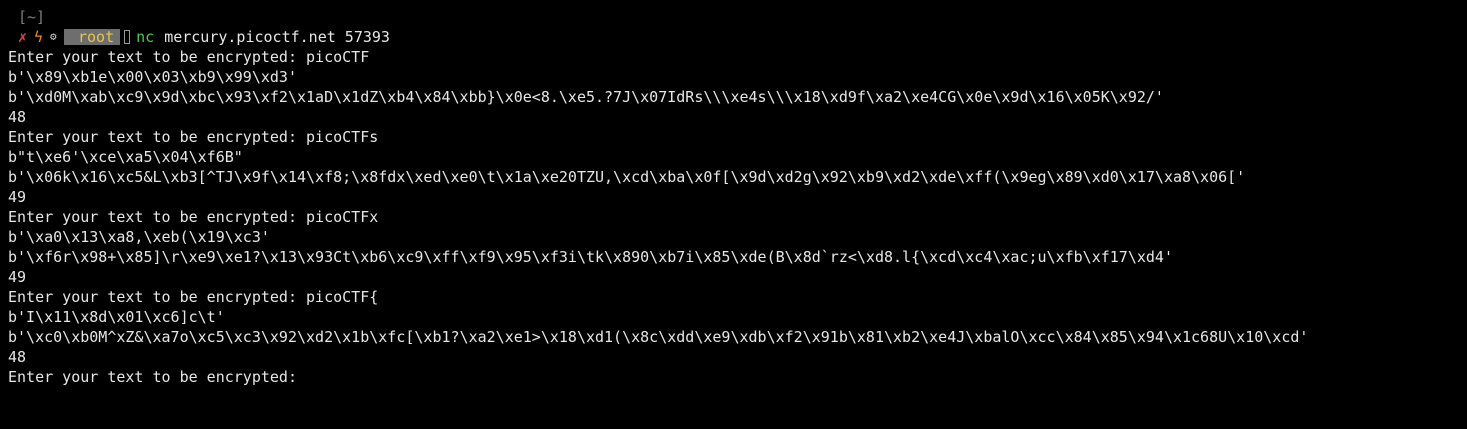  I want to click on output-line: b'I\x11\x8d\x01\xc6]c\t', so click(116, 317).